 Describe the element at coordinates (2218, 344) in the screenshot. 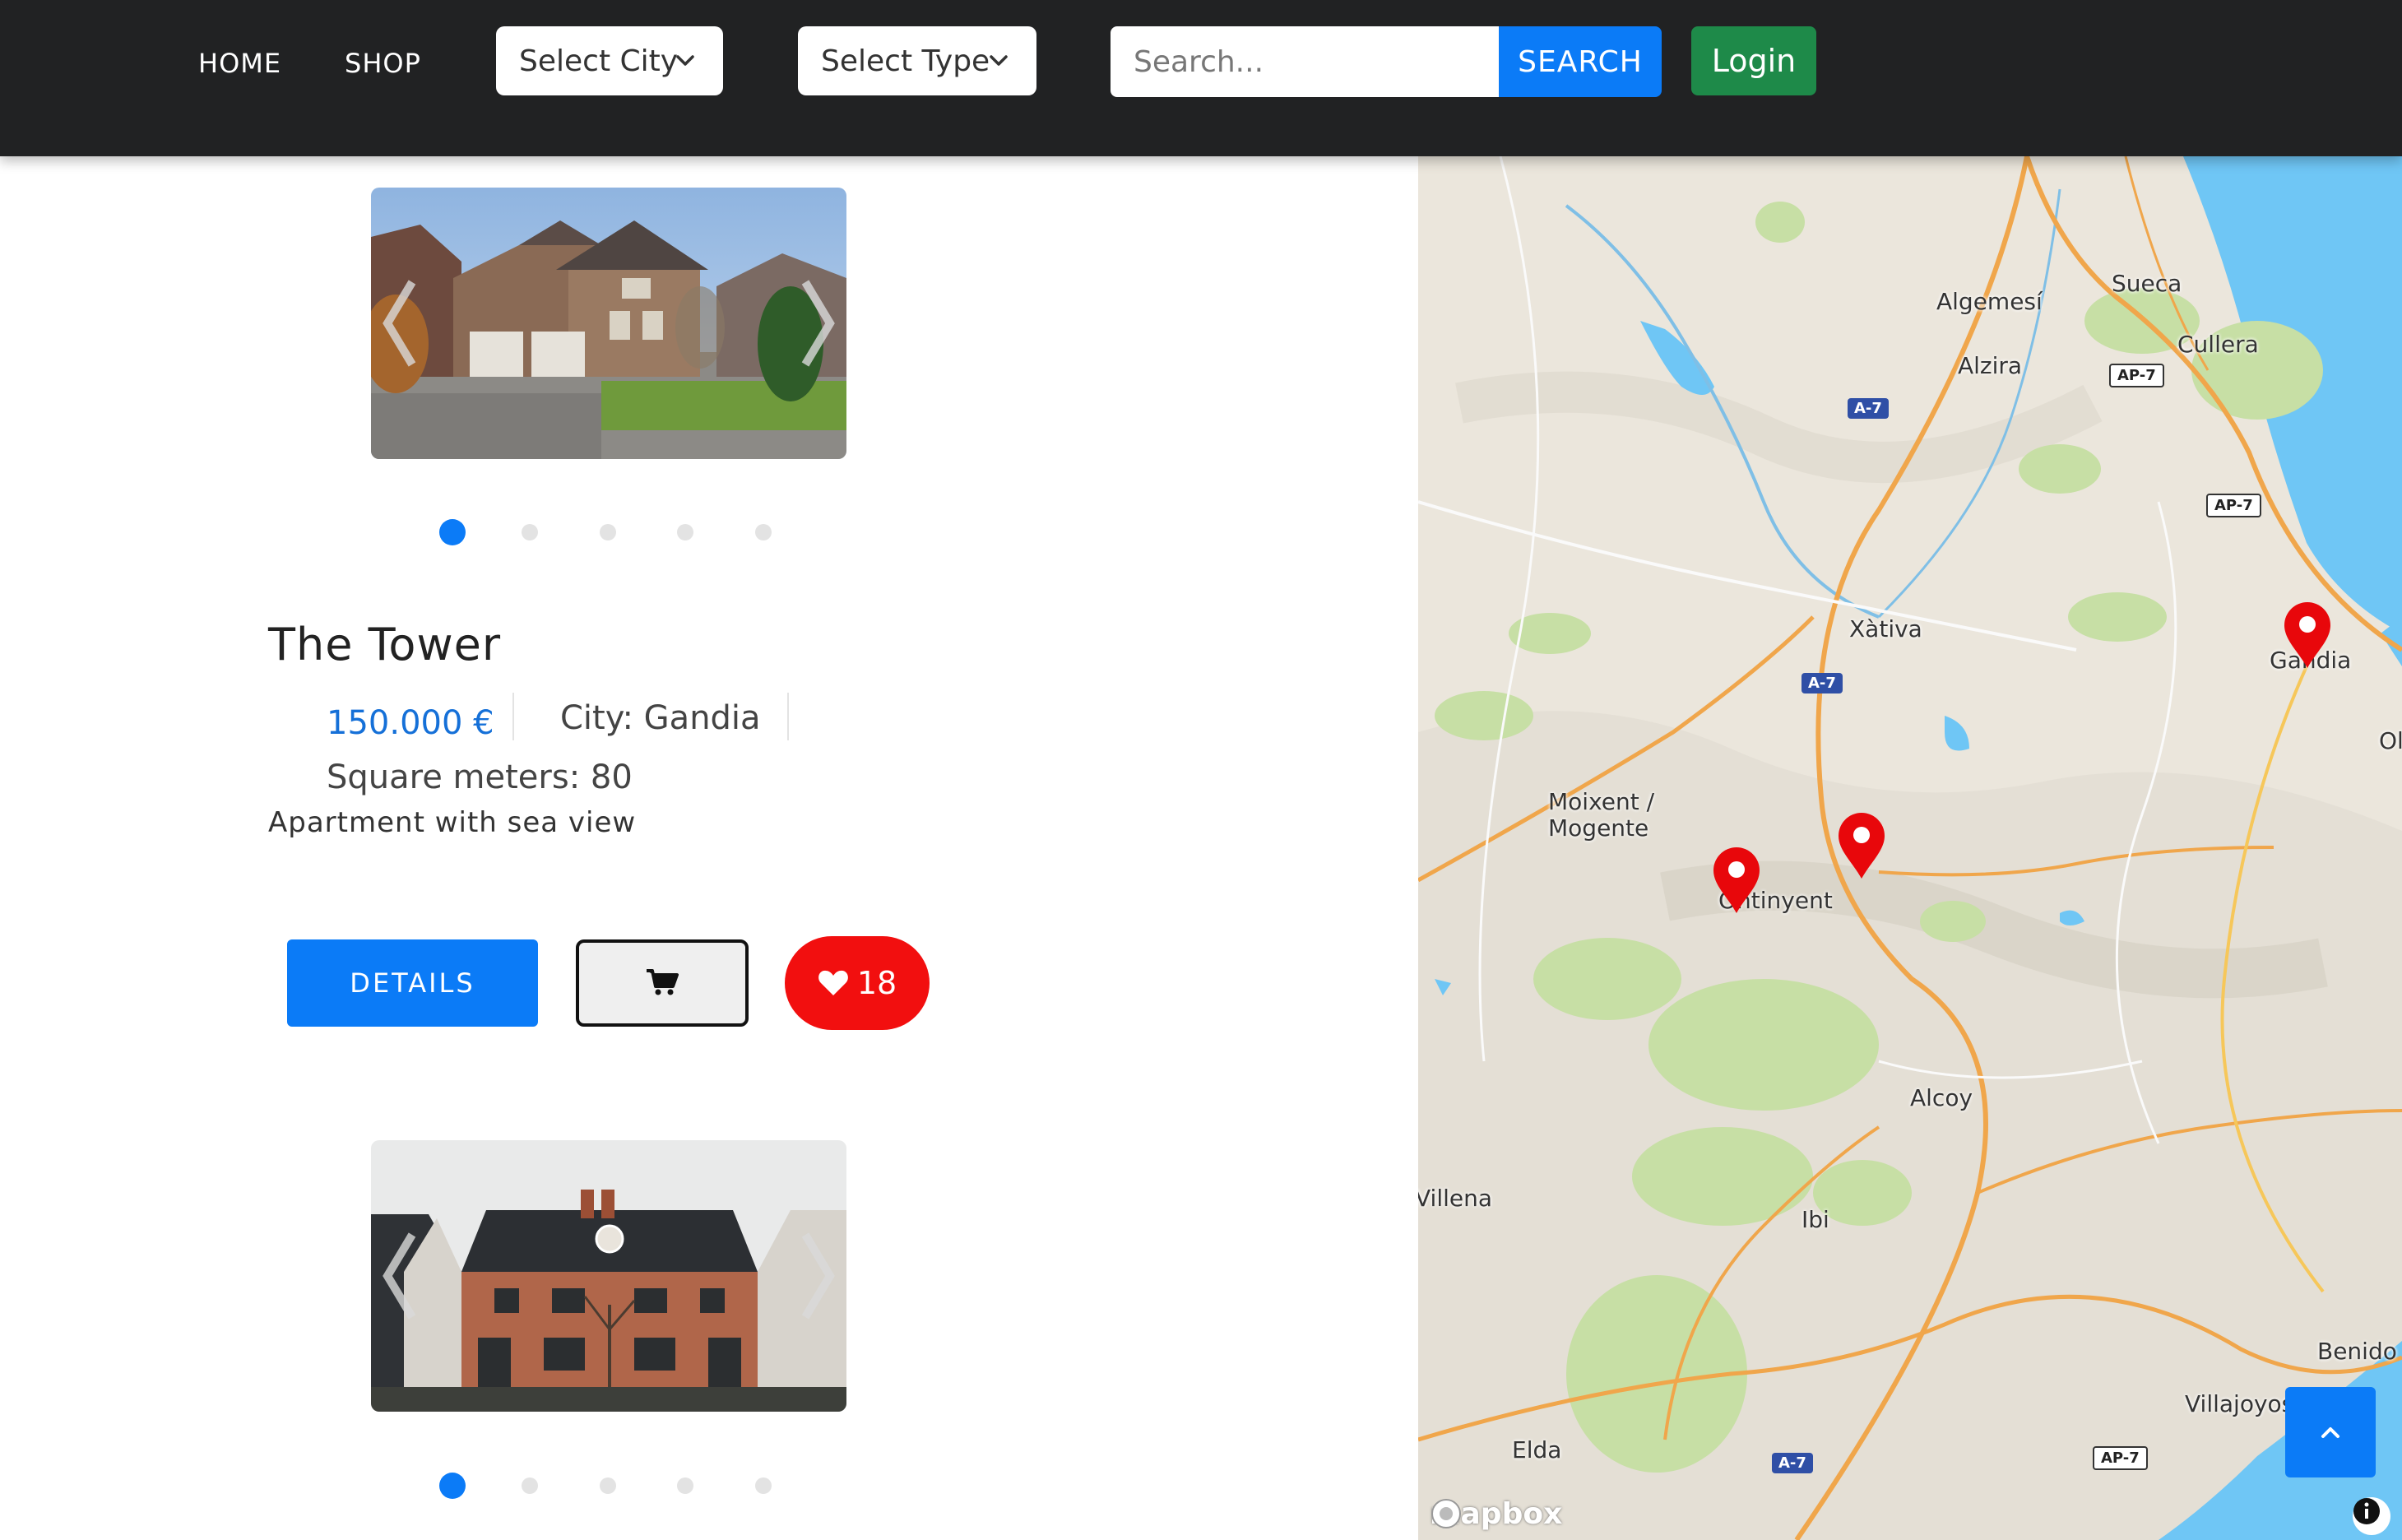

I see `map-label: Cullera` at that location.